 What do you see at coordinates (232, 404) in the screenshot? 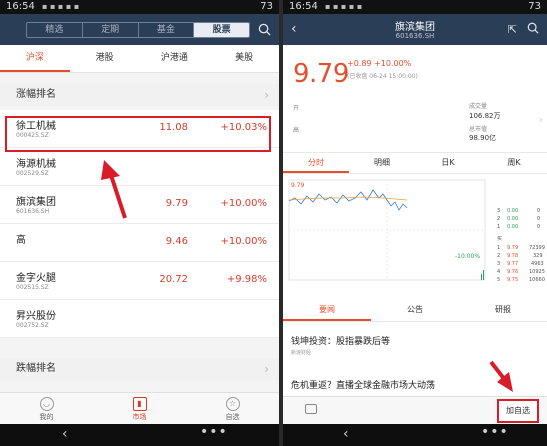
I see `star-icon: ☆` at bounding box center [232, 404].